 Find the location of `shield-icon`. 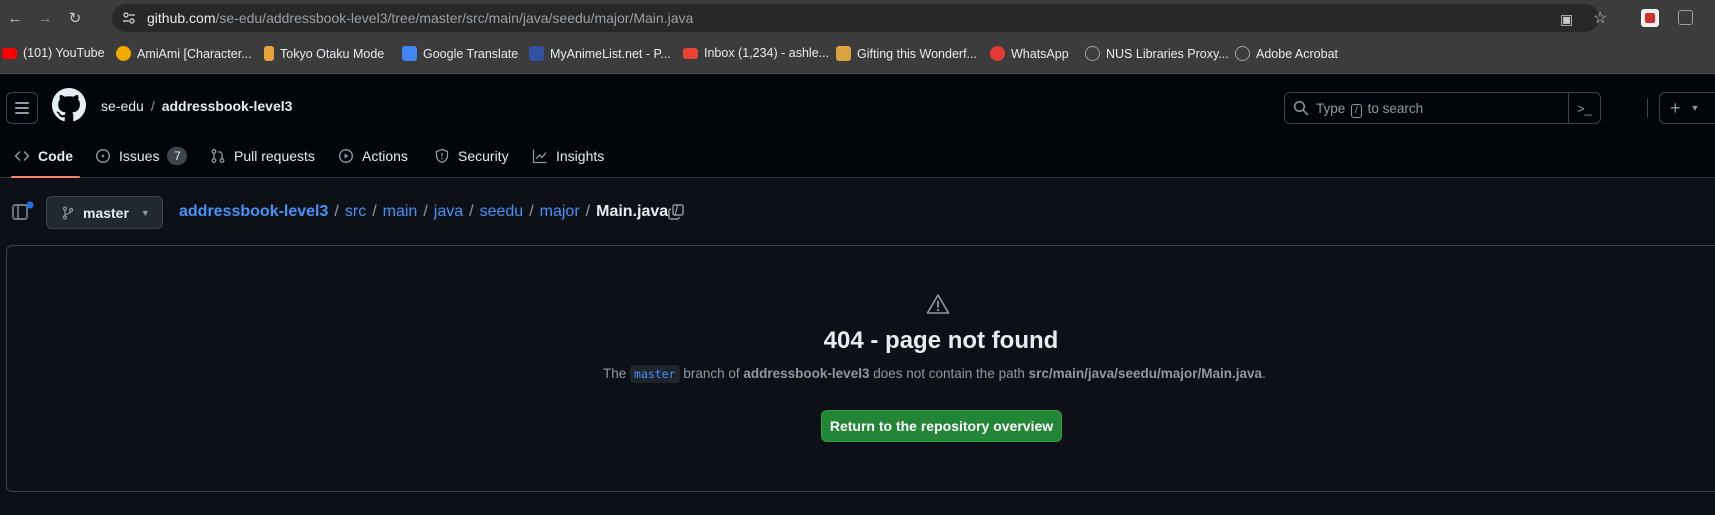

shield-icon is located at coordinates (442, 156).